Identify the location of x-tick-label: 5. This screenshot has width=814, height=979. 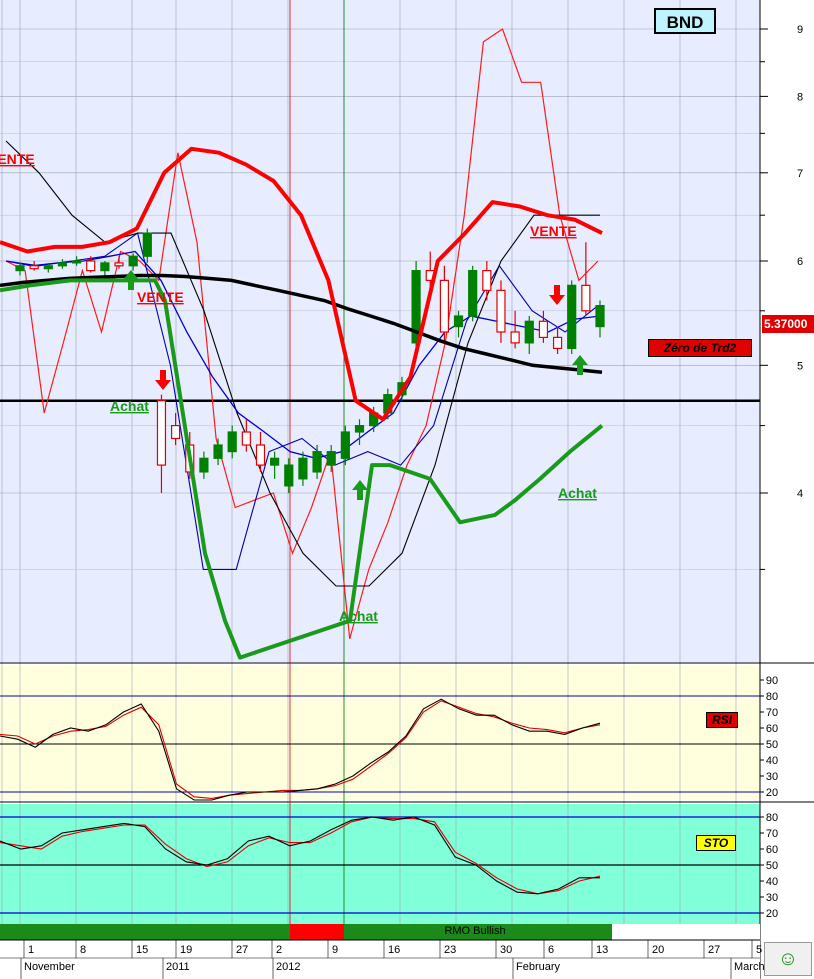
(759, 950).